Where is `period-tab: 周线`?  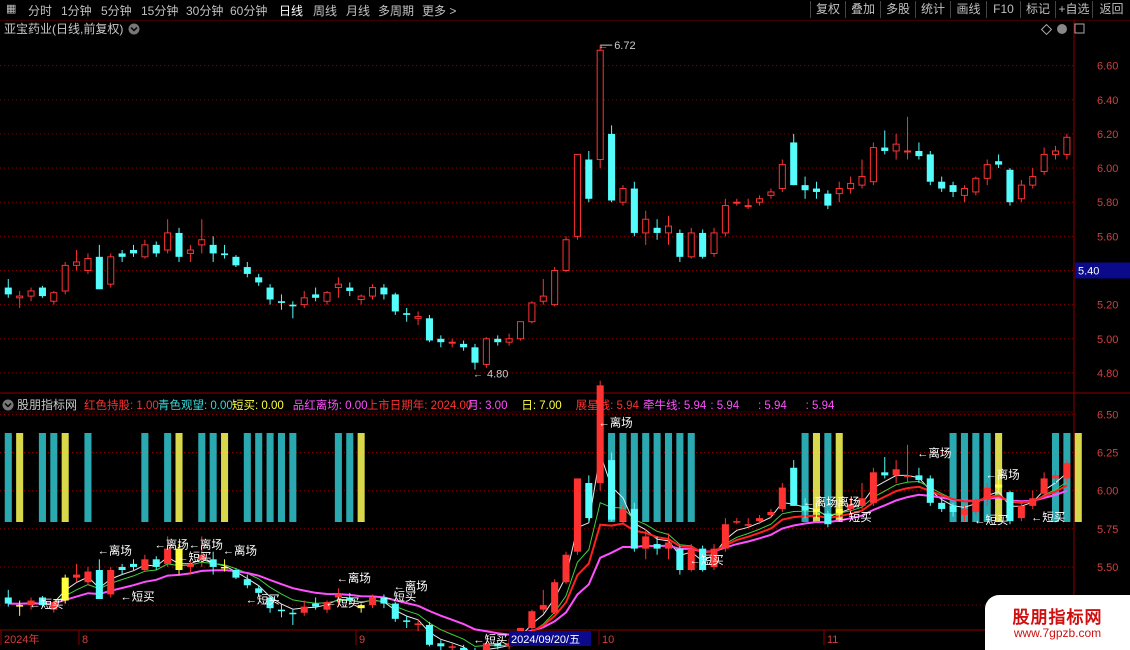
period-tab: 周线 is located at coordinates (325, 10).